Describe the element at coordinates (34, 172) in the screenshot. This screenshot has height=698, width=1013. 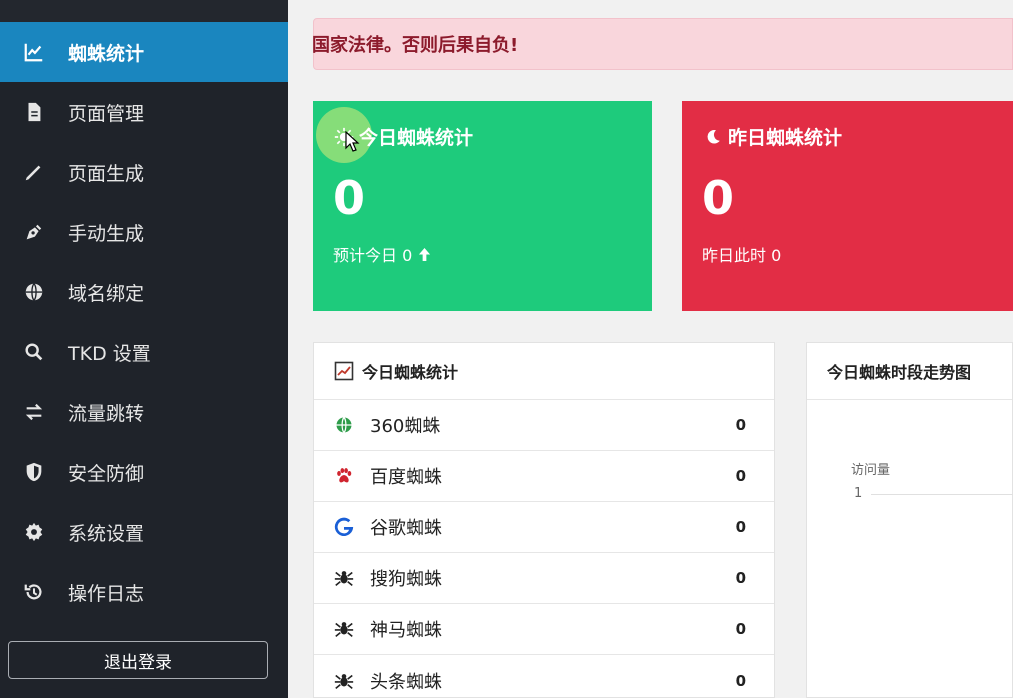
I see `pencil-icon` at that location.